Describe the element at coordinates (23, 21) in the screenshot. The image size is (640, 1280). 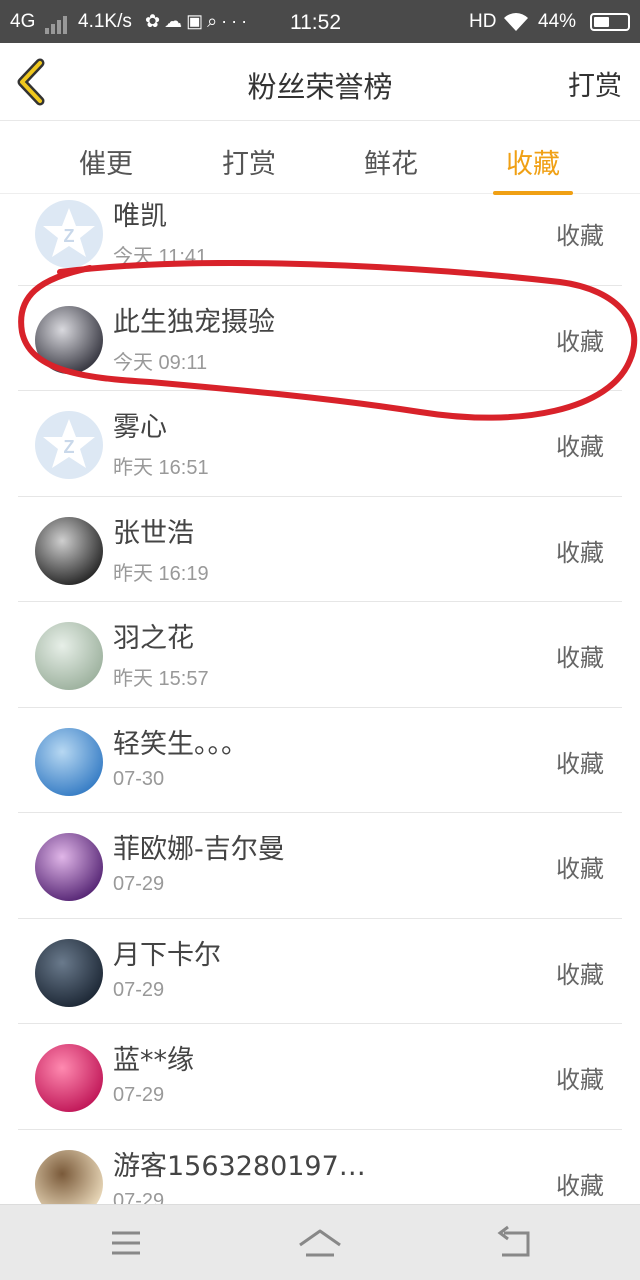
I see `network-type: 4G` at that location.